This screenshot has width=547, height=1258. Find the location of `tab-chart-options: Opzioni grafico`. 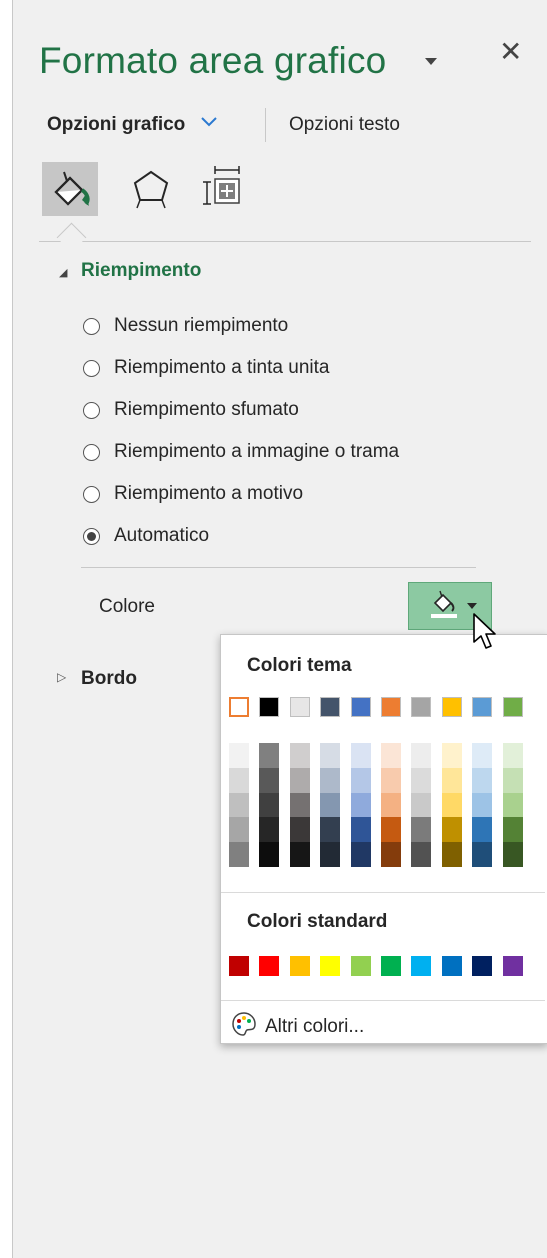

tab-chart-options: Opzioni grafico is located at coordinates (132, 125).